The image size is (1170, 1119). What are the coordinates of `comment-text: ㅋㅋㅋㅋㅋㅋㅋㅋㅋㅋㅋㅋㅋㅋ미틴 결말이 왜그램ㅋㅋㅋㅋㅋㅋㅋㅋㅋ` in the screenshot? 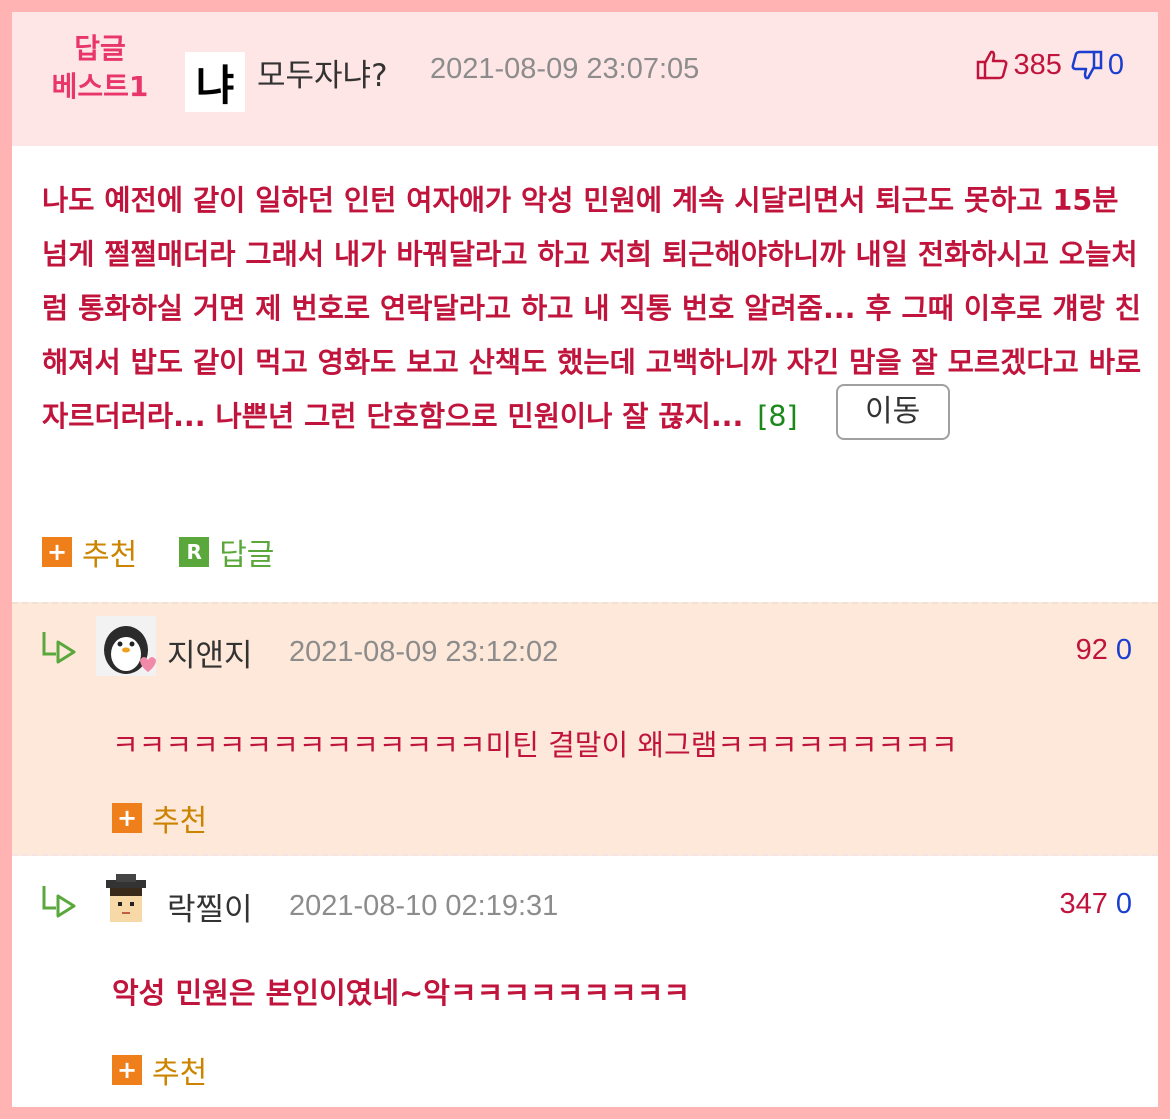 It's located at (535, 745).